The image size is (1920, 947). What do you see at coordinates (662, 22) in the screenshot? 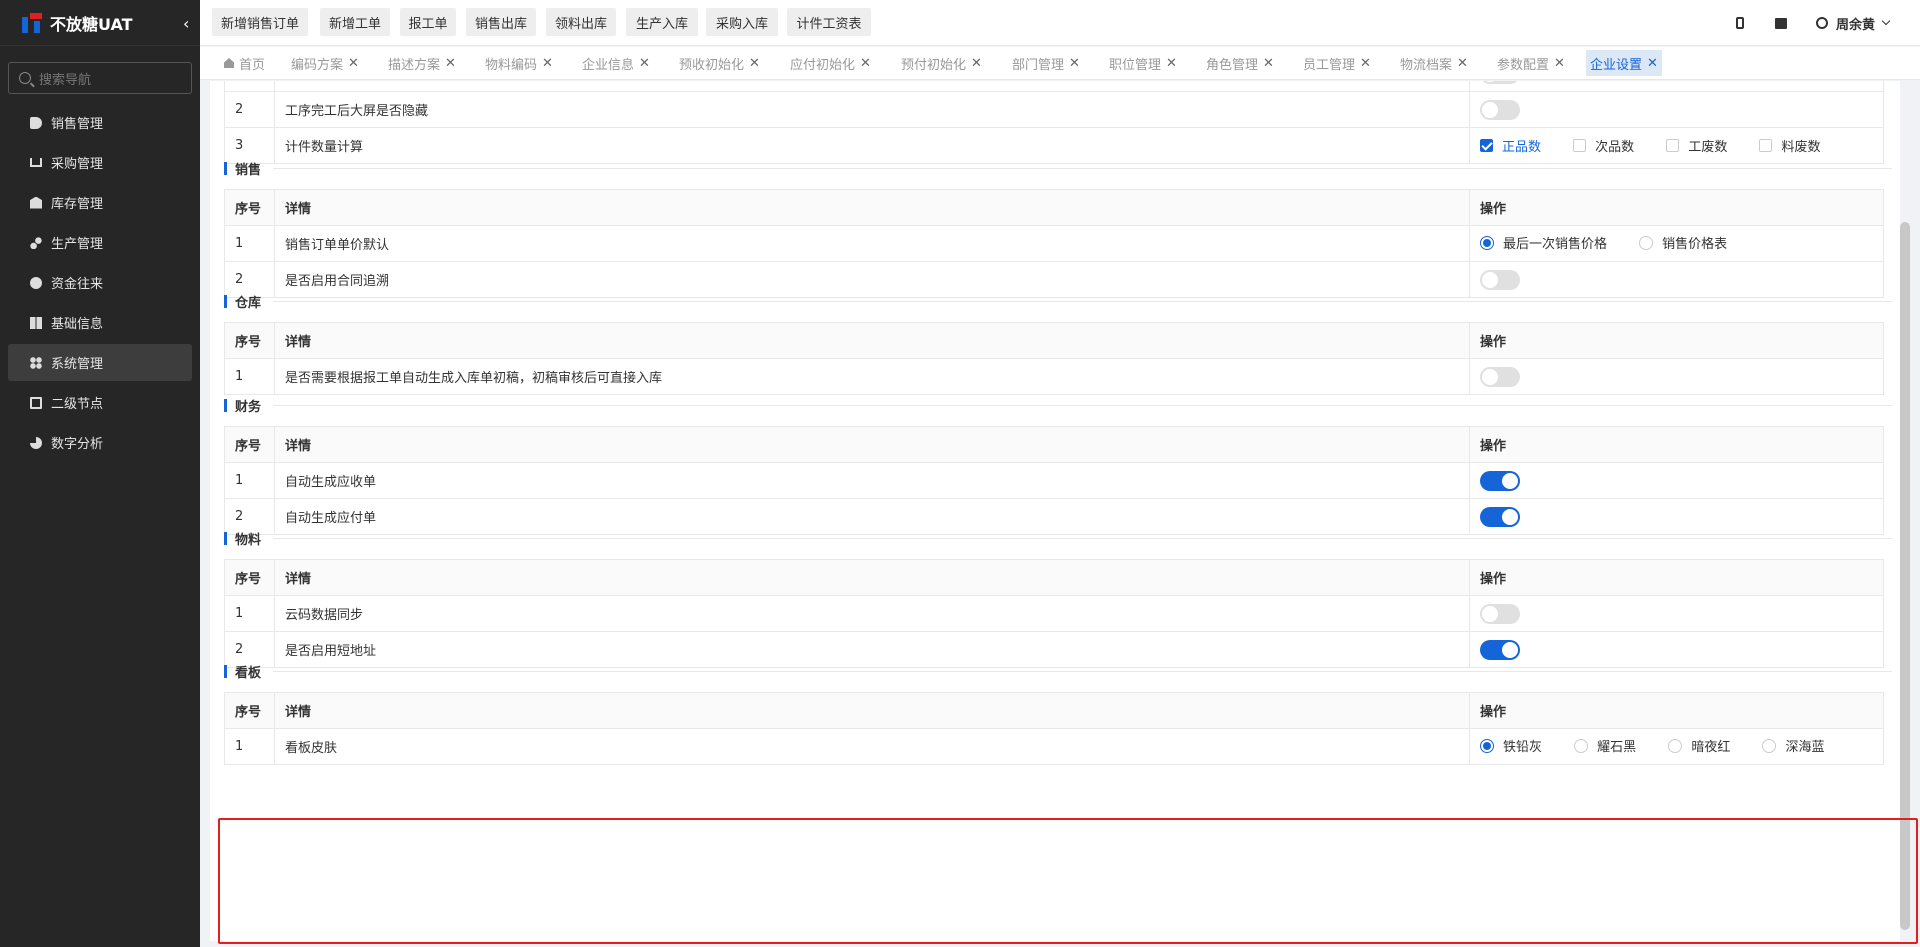
I see `quick-production-in-button: 生产入库` at bounding box center [662, 22].